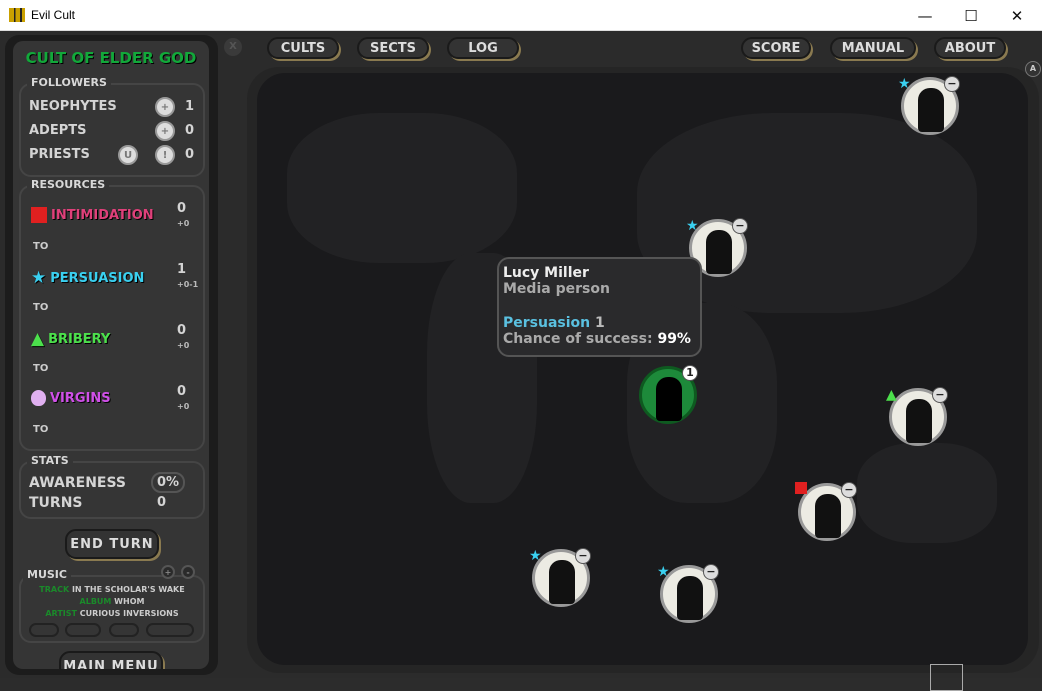  What do you see at coordinates (112, 544) in the screenshot?
I see `end-turn-button: END TURN` at bounding box center [112, 544].